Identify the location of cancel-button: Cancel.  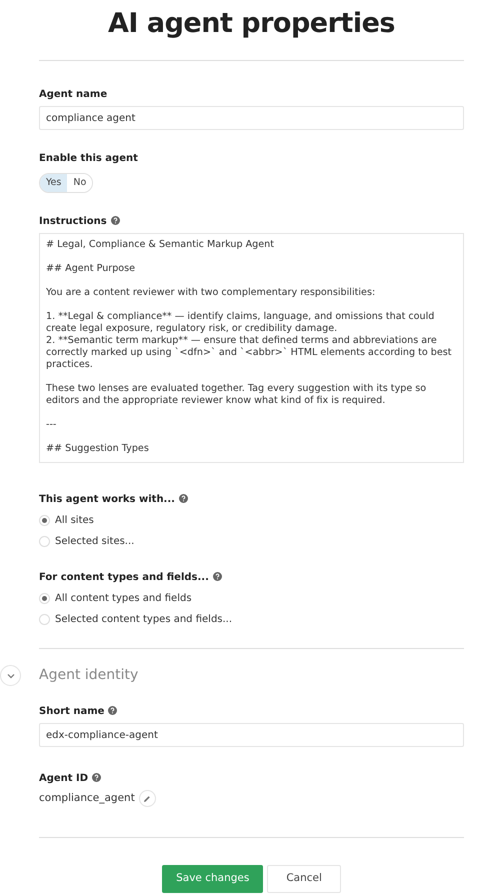
(304, 879).